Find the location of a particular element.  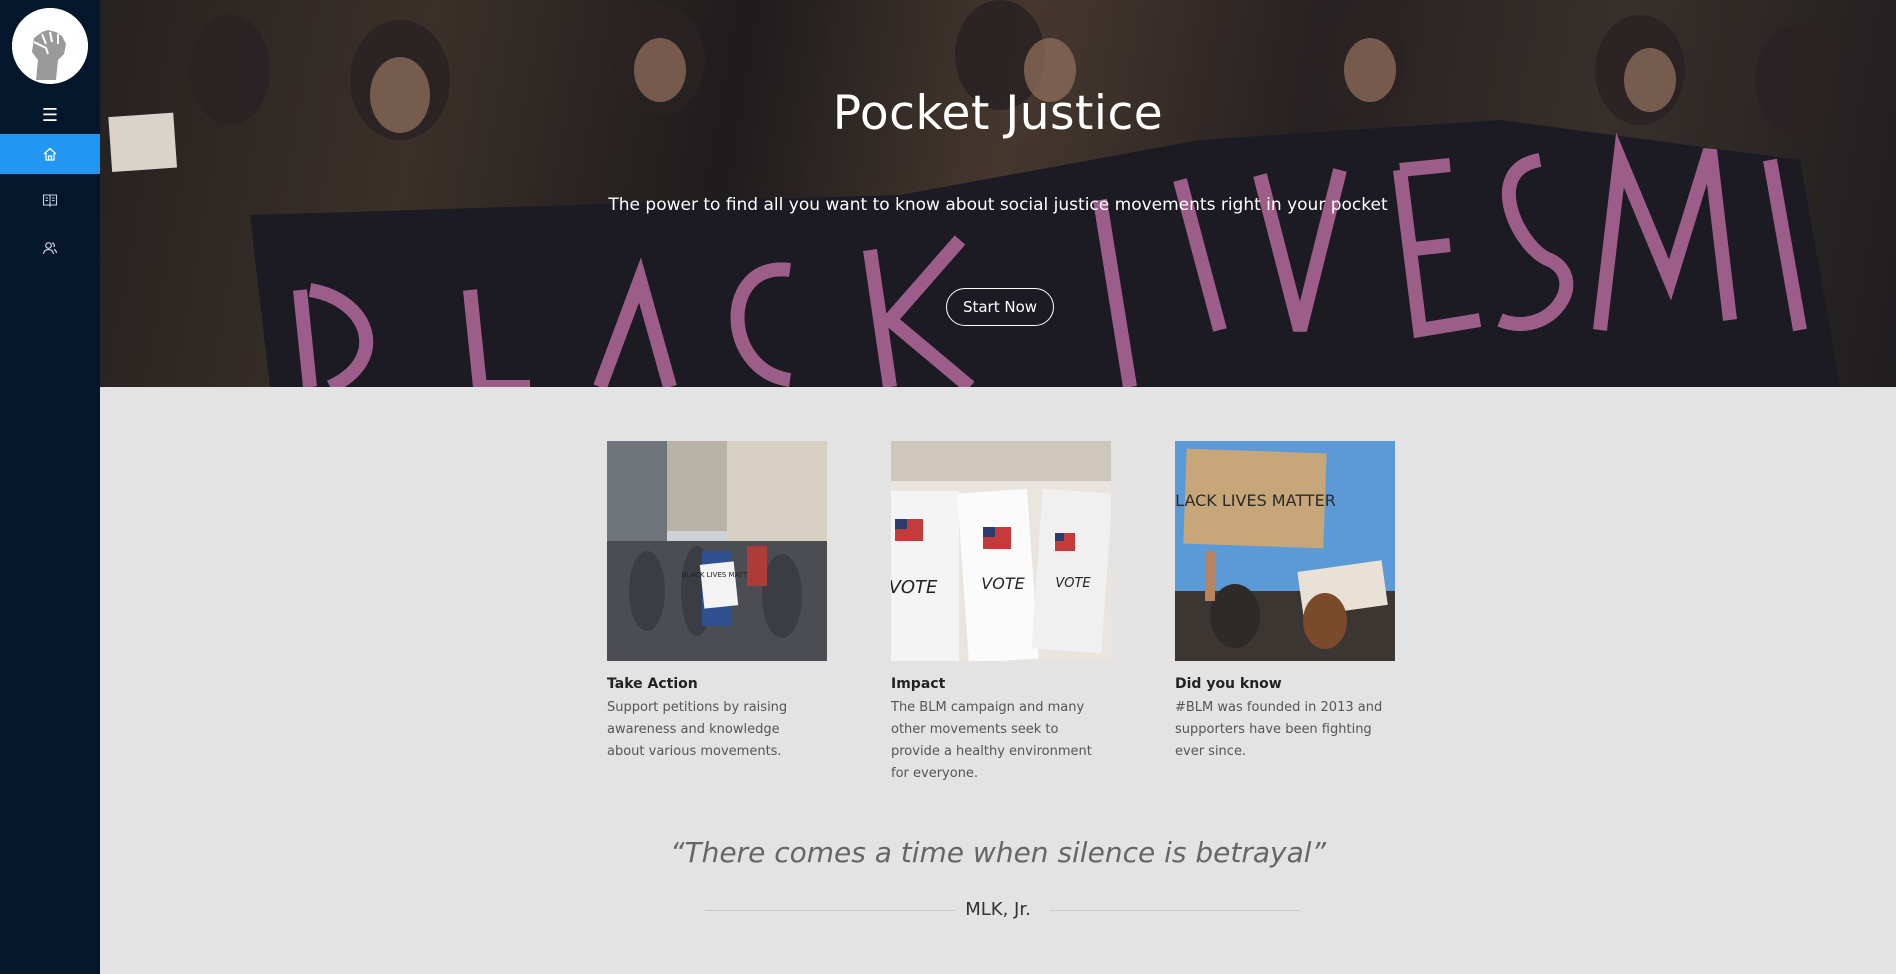

raised-fist-logo is located at coordinates (50, 46).